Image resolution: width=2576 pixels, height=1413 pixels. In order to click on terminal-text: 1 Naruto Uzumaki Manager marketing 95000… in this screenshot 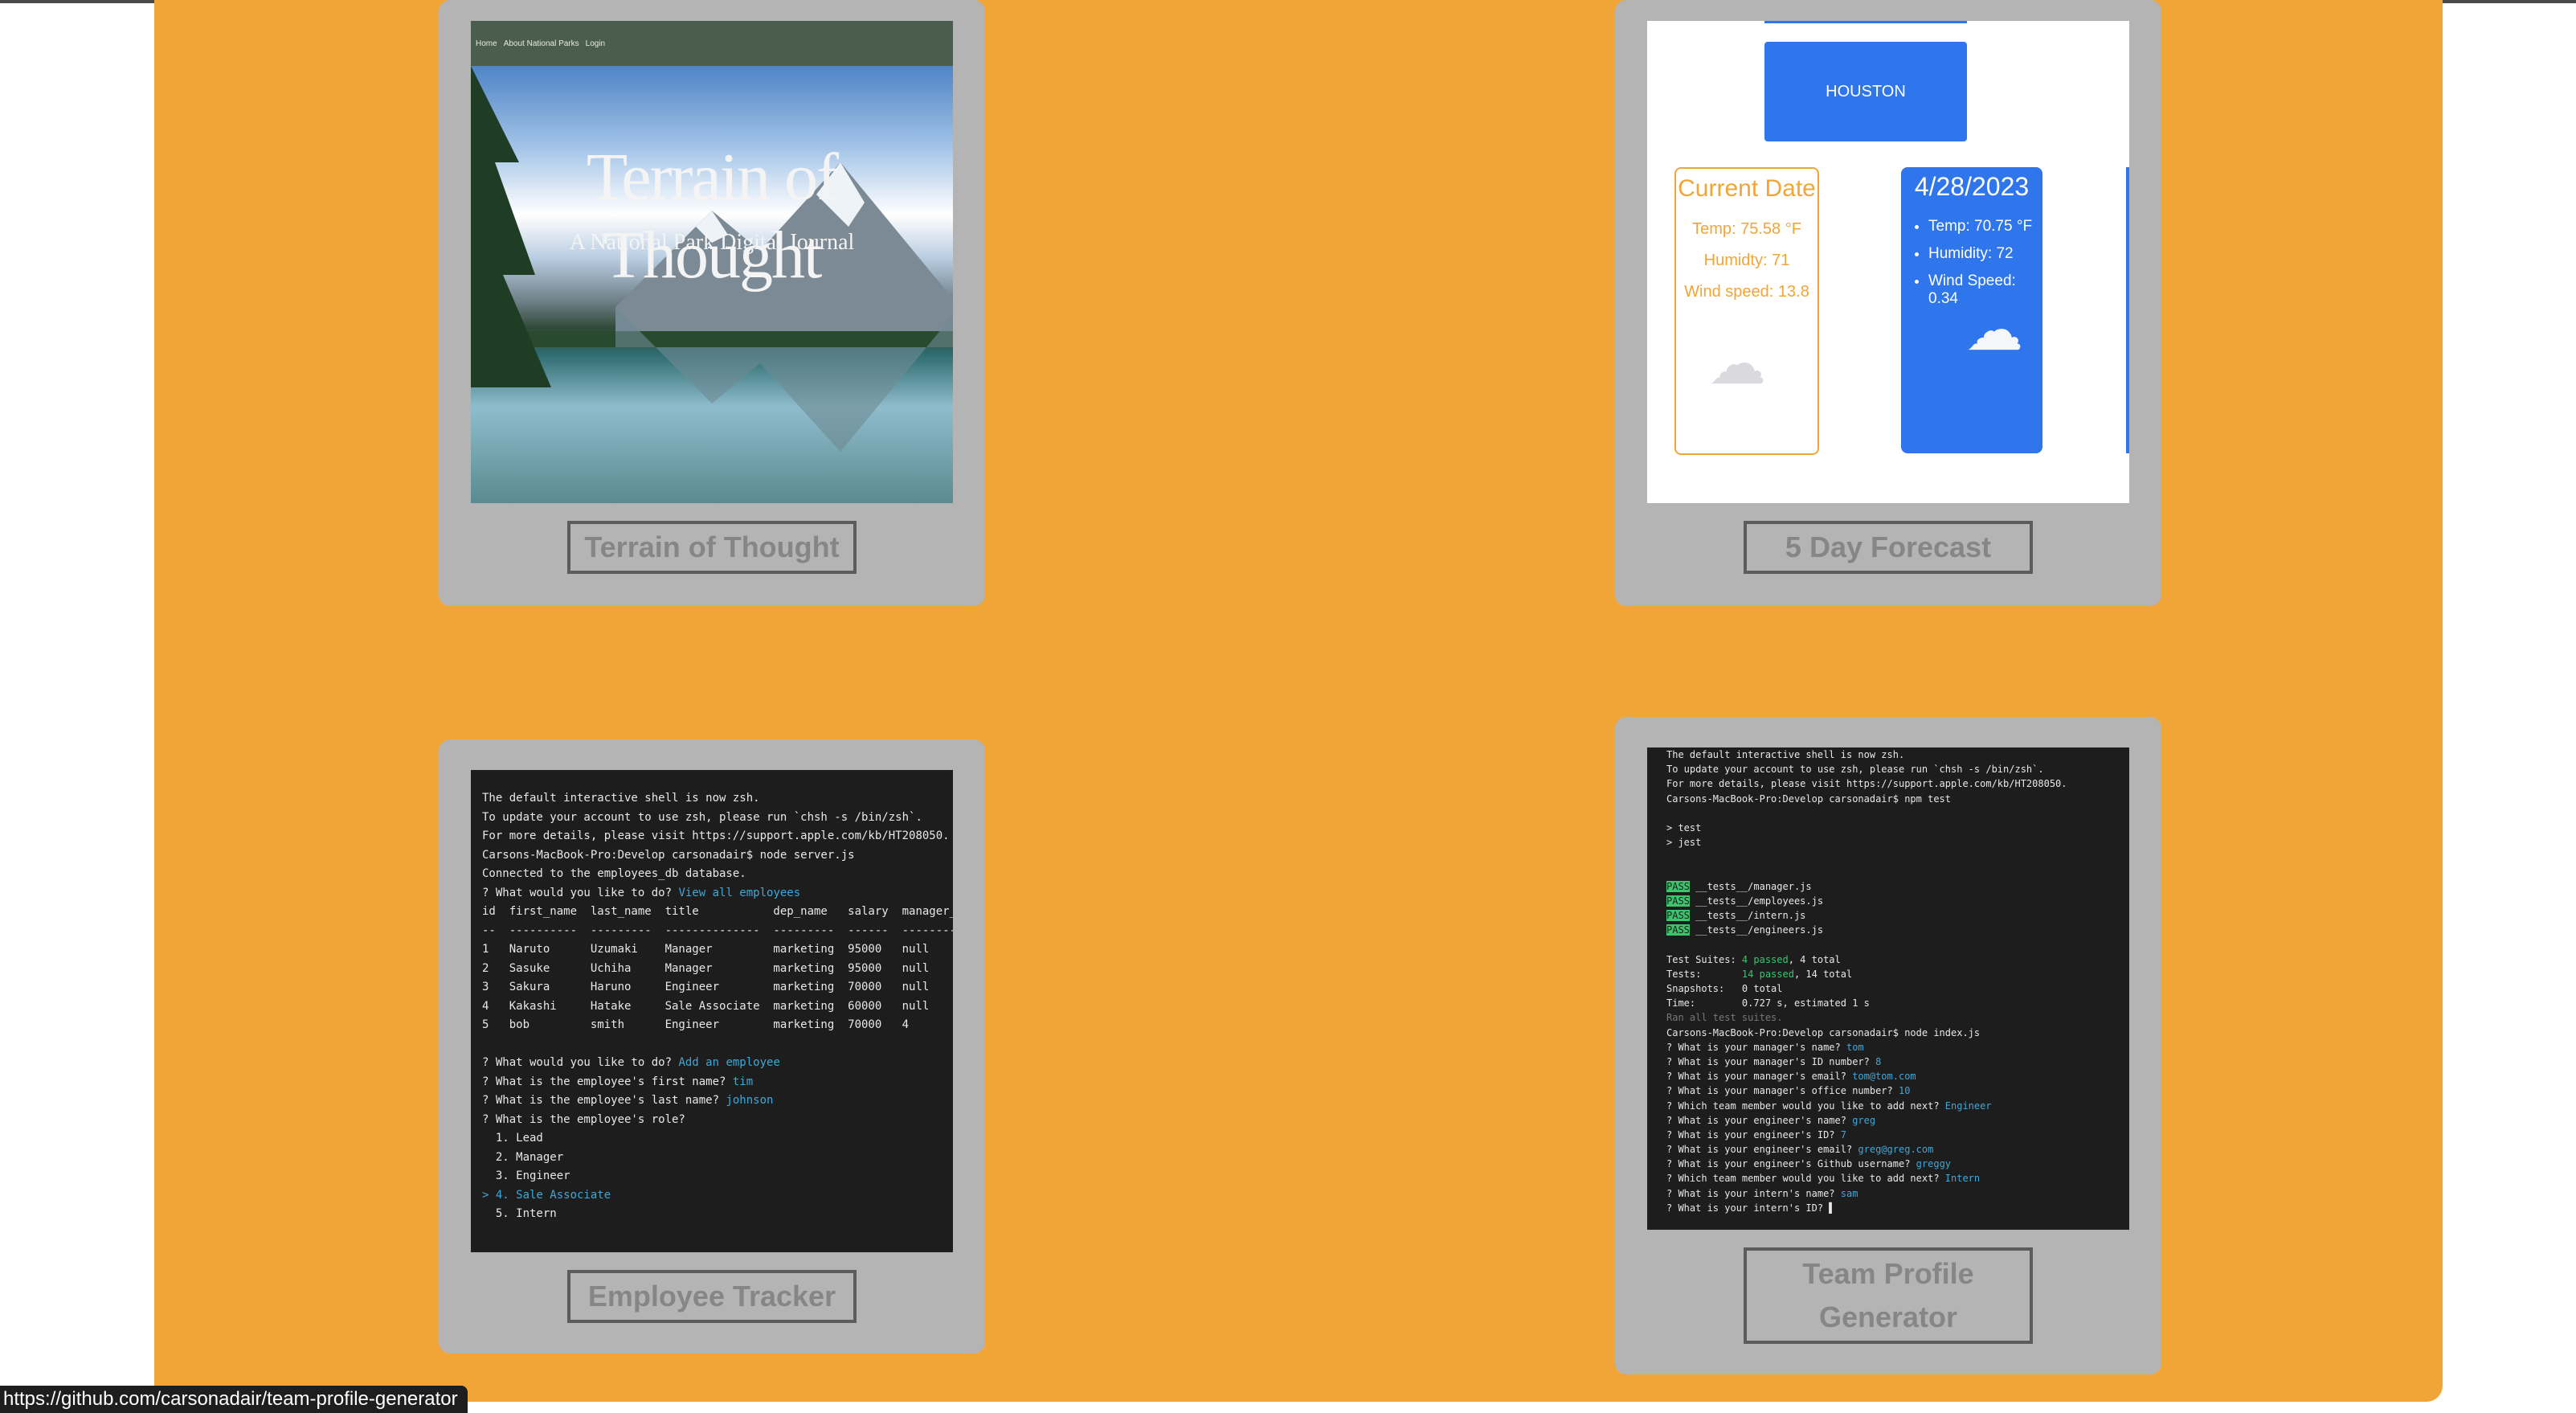, I will do `click(706, 949)`.